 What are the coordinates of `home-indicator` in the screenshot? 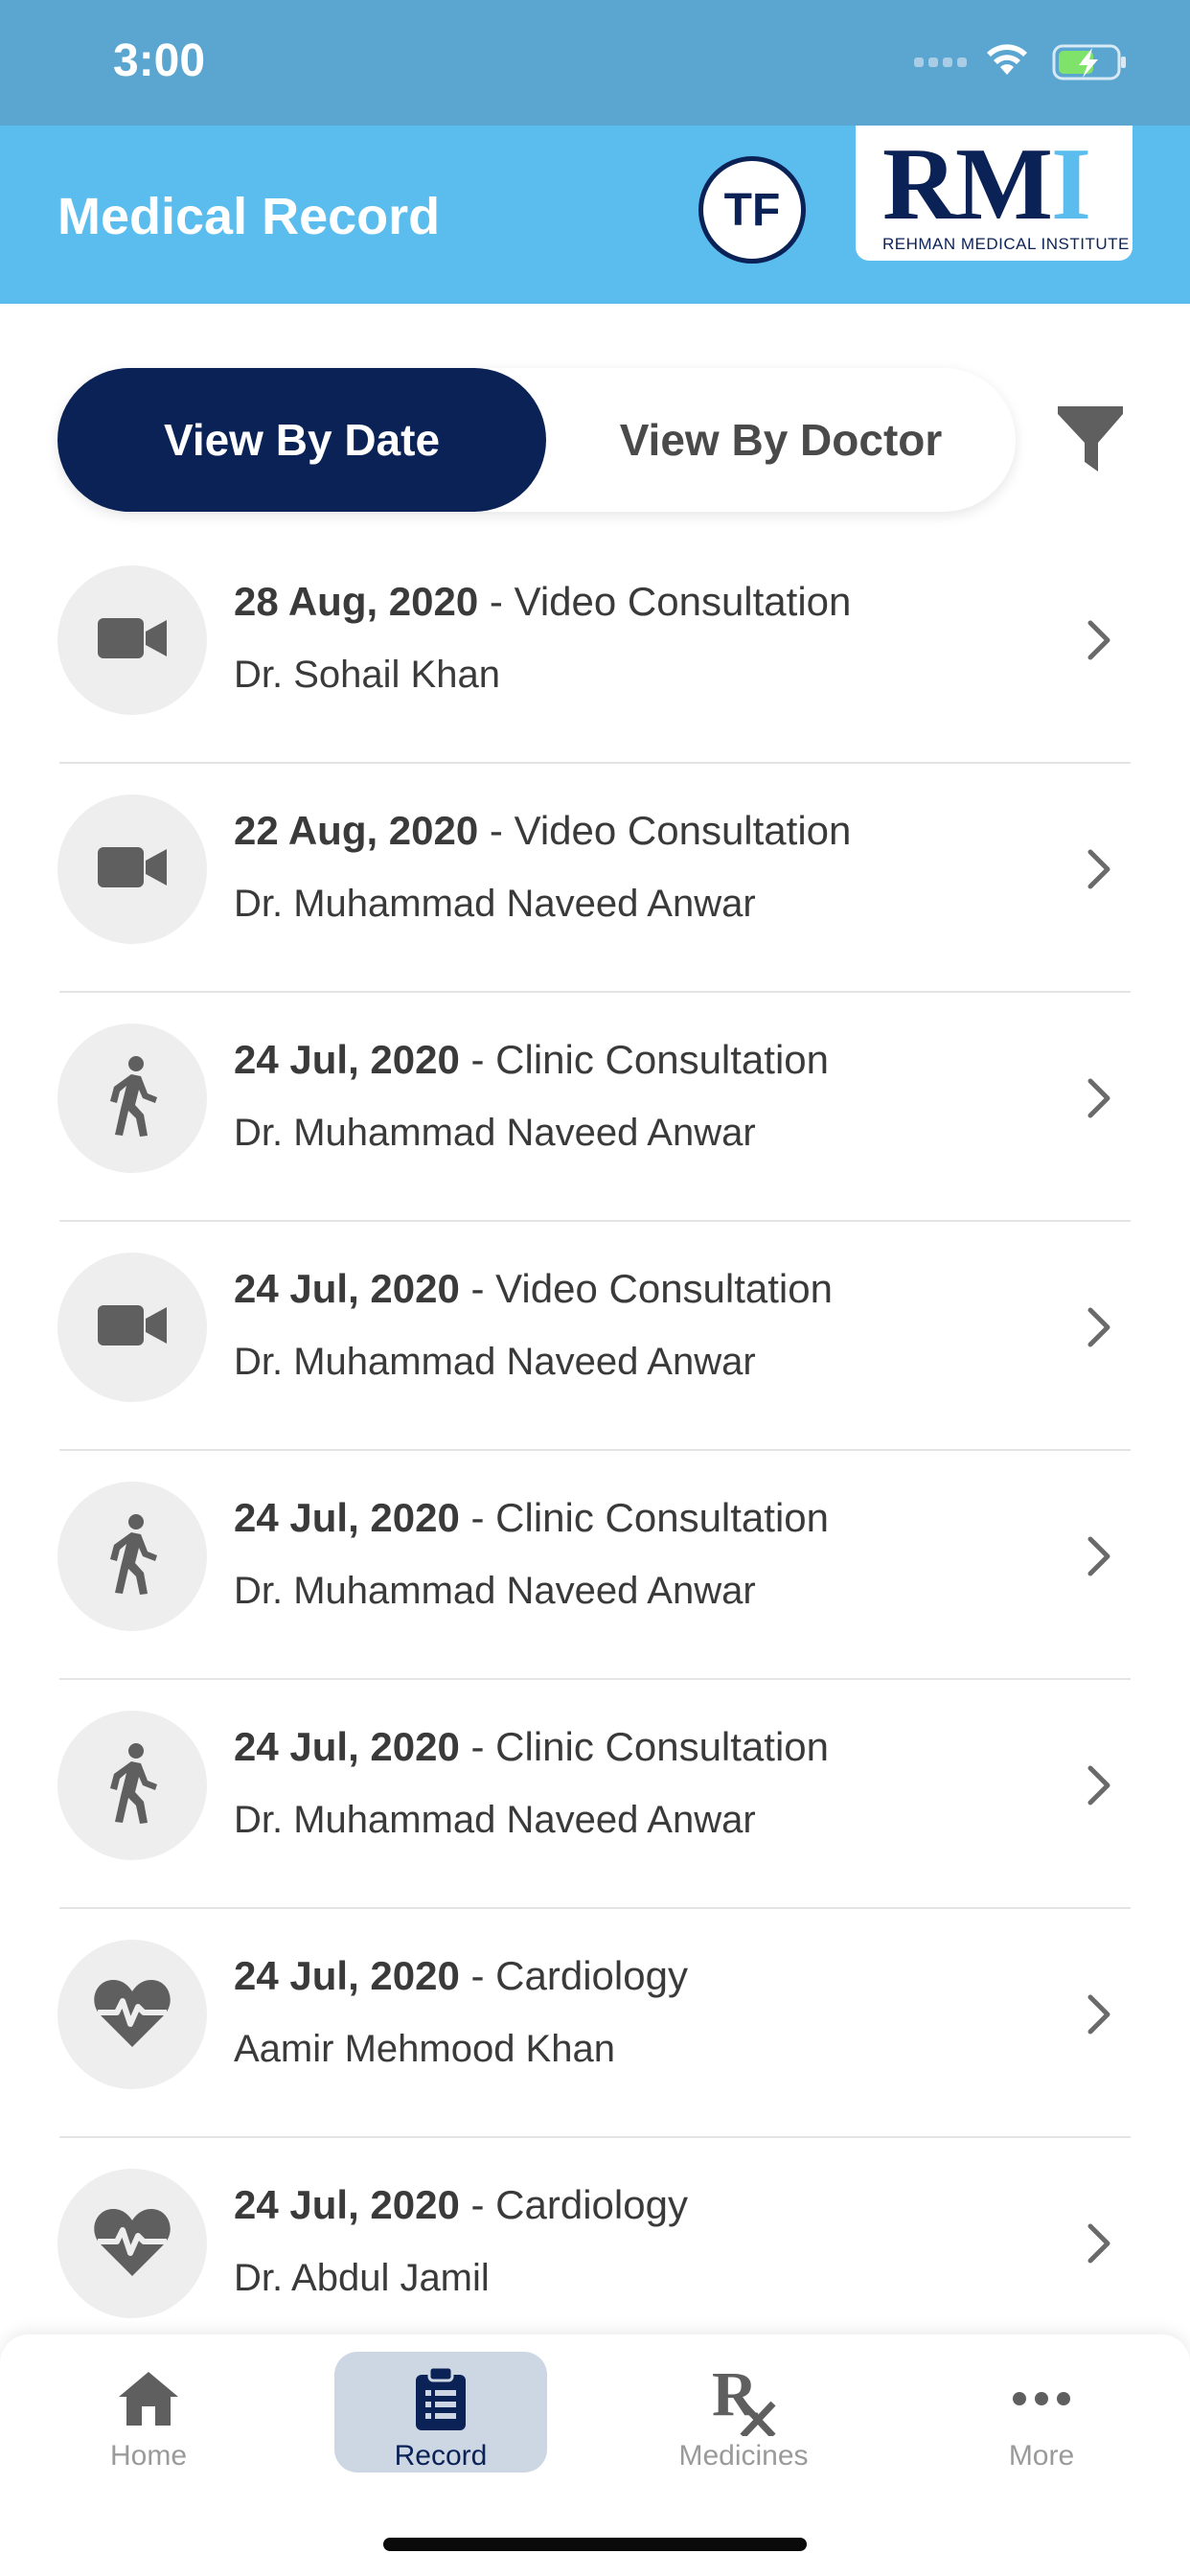 It's located at (595, 2544).